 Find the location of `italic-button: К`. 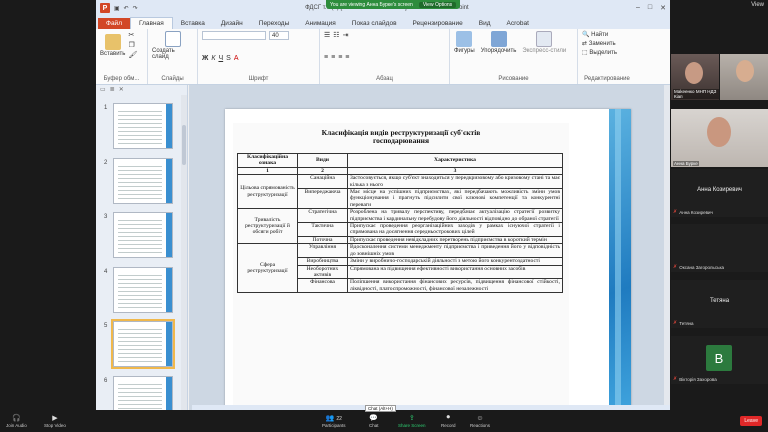

italic-button: К is located at coordinates (213, 58).